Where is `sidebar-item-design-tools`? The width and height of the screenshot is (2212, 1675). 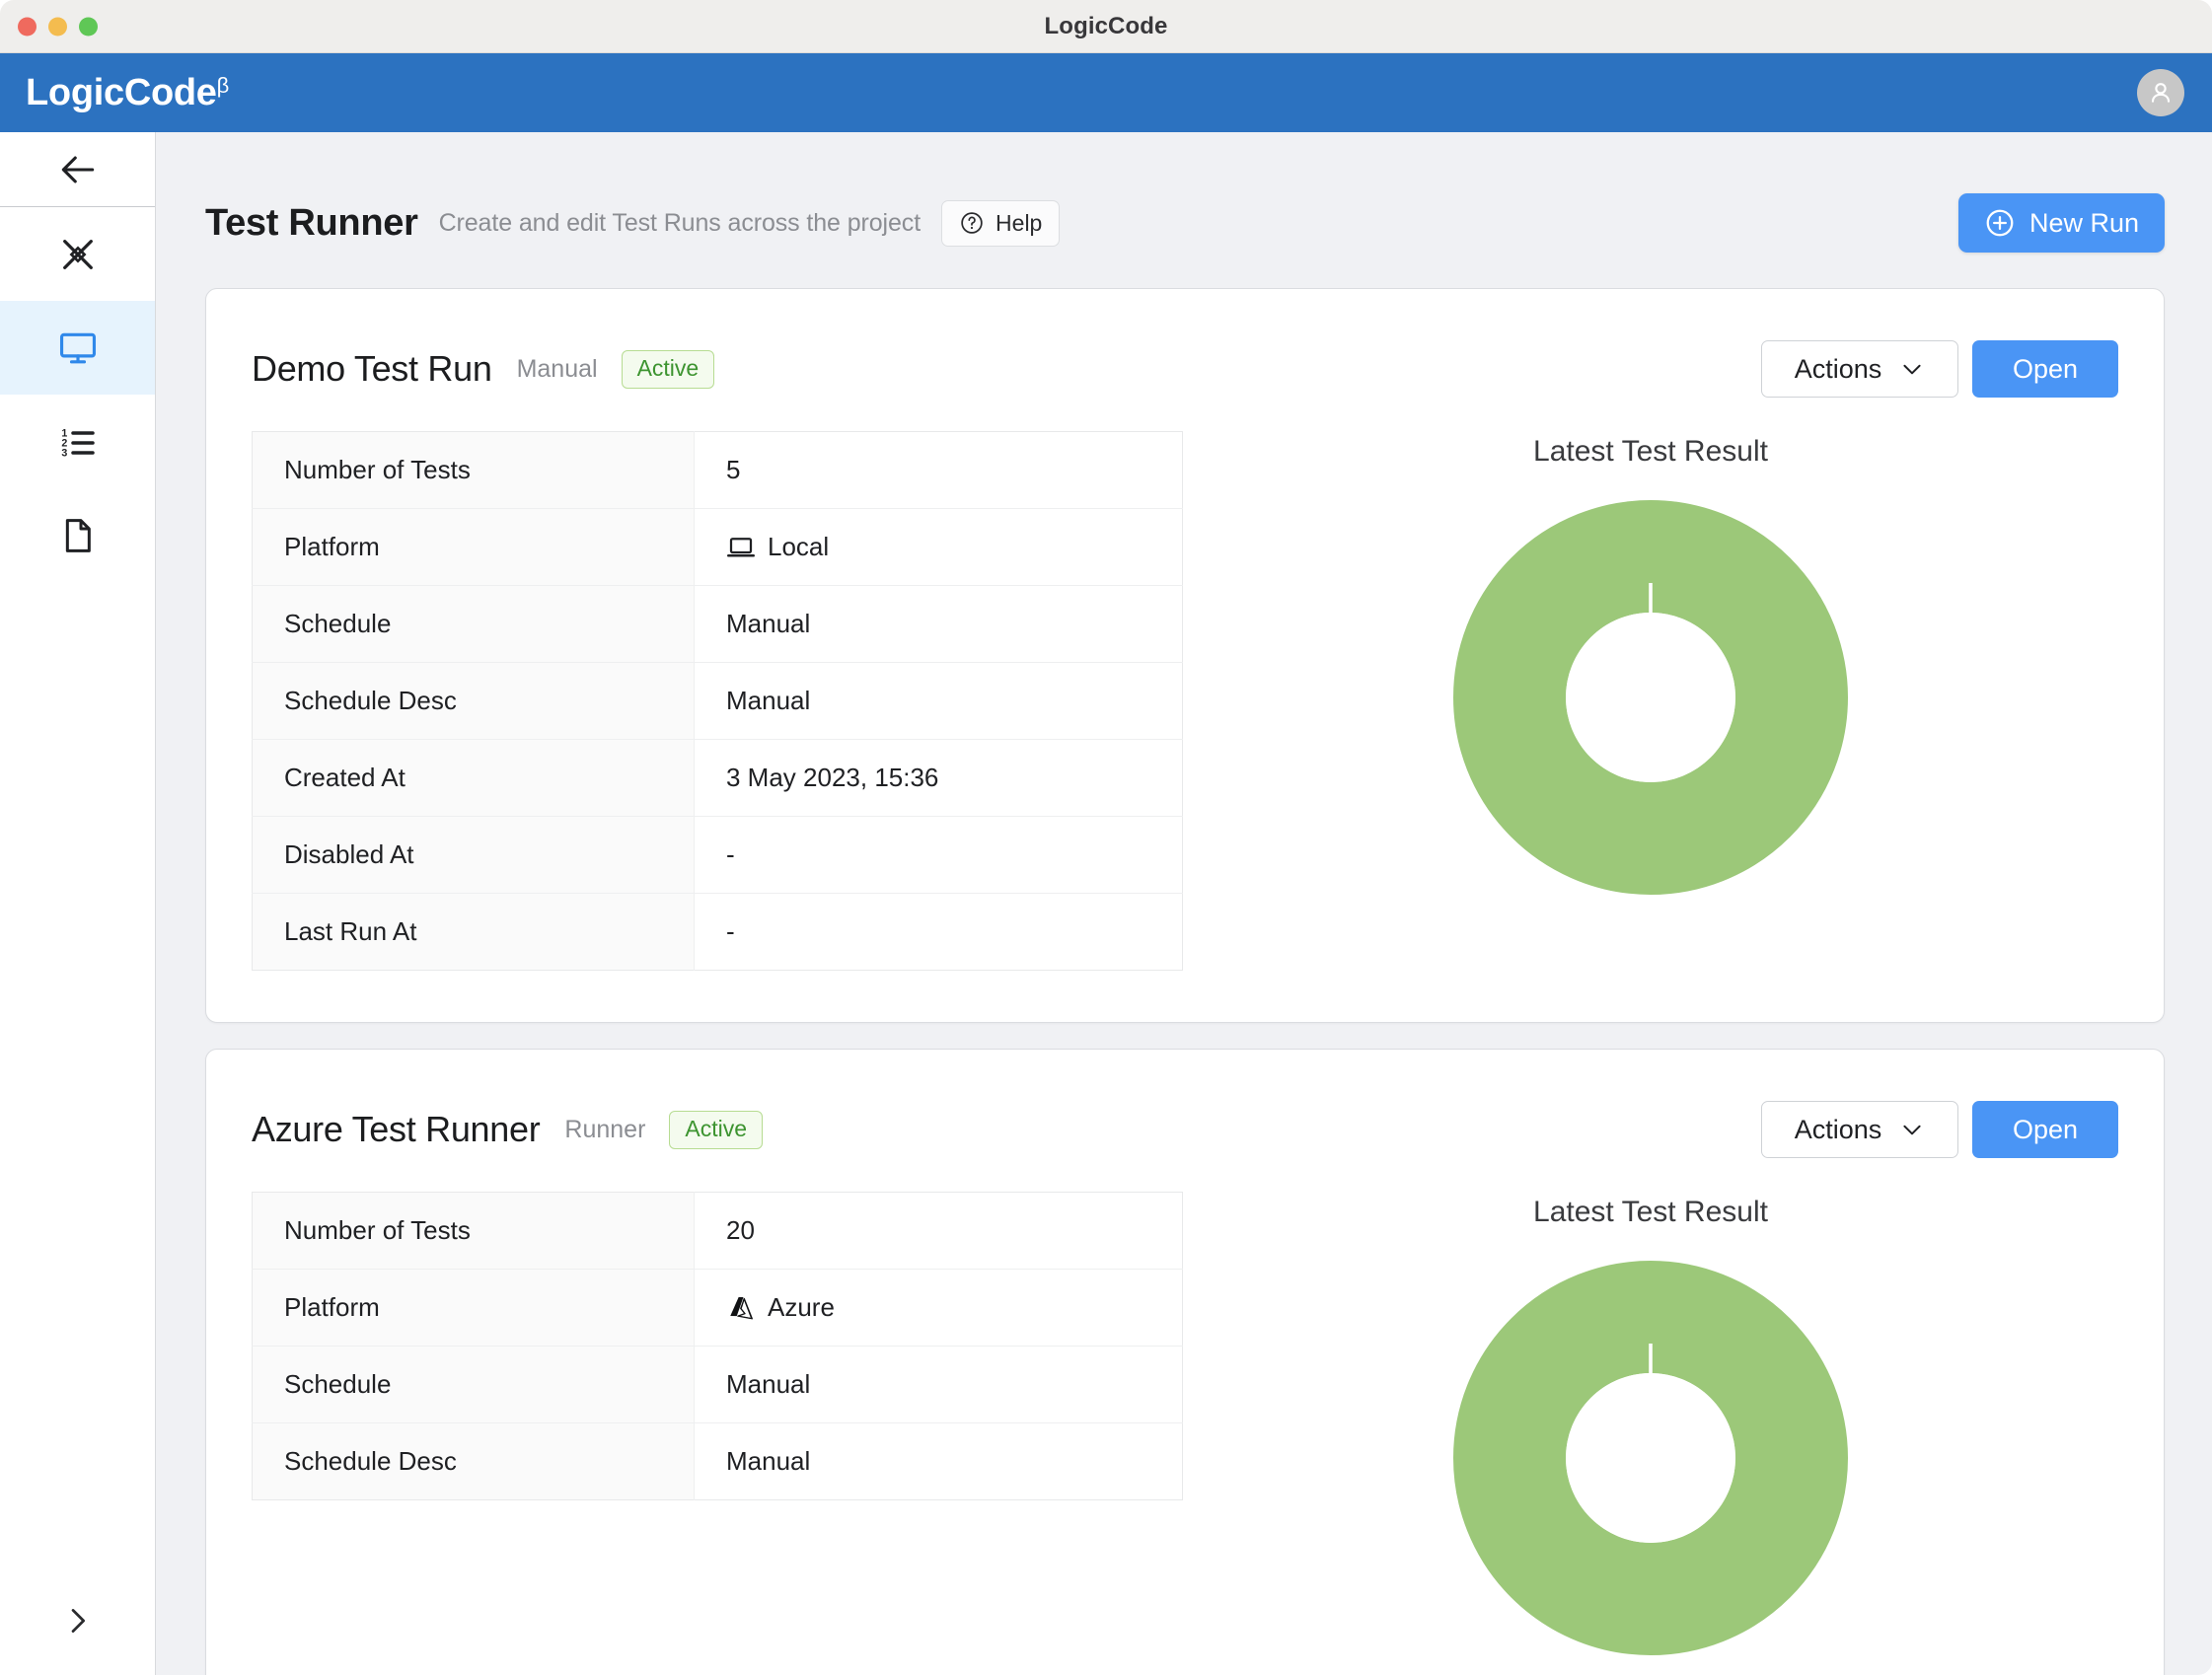 sidebar-item-design-tools is located at coordinates (77, 254).